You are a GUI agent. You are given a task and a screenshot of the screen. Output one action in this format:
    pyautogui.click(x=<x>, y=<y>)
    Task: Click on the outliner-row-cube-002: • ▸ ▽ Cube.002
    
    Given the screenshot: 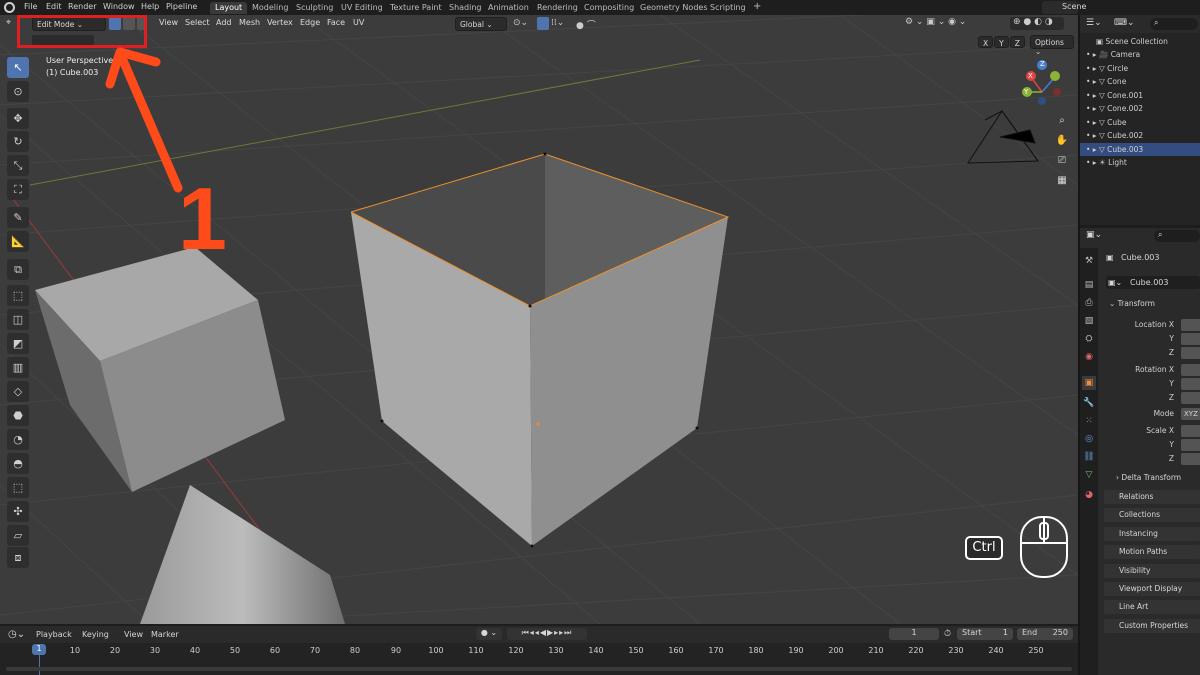 What is the action you would take?
    pyautogui.click(x=1140, y=136)
    